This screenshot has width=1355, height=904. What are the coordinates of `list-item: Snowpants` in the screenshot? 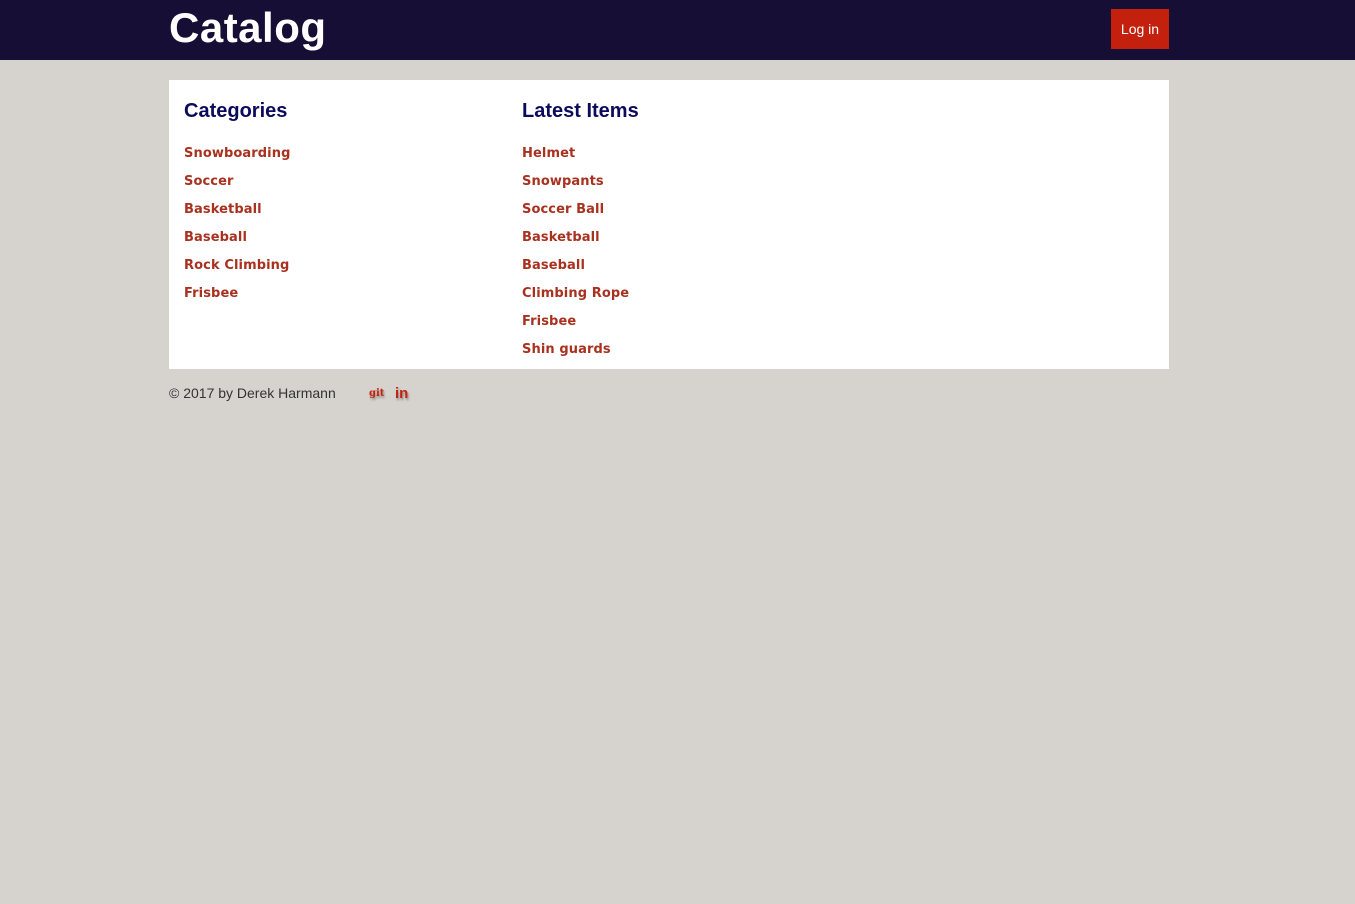 It's located at (575, 186).